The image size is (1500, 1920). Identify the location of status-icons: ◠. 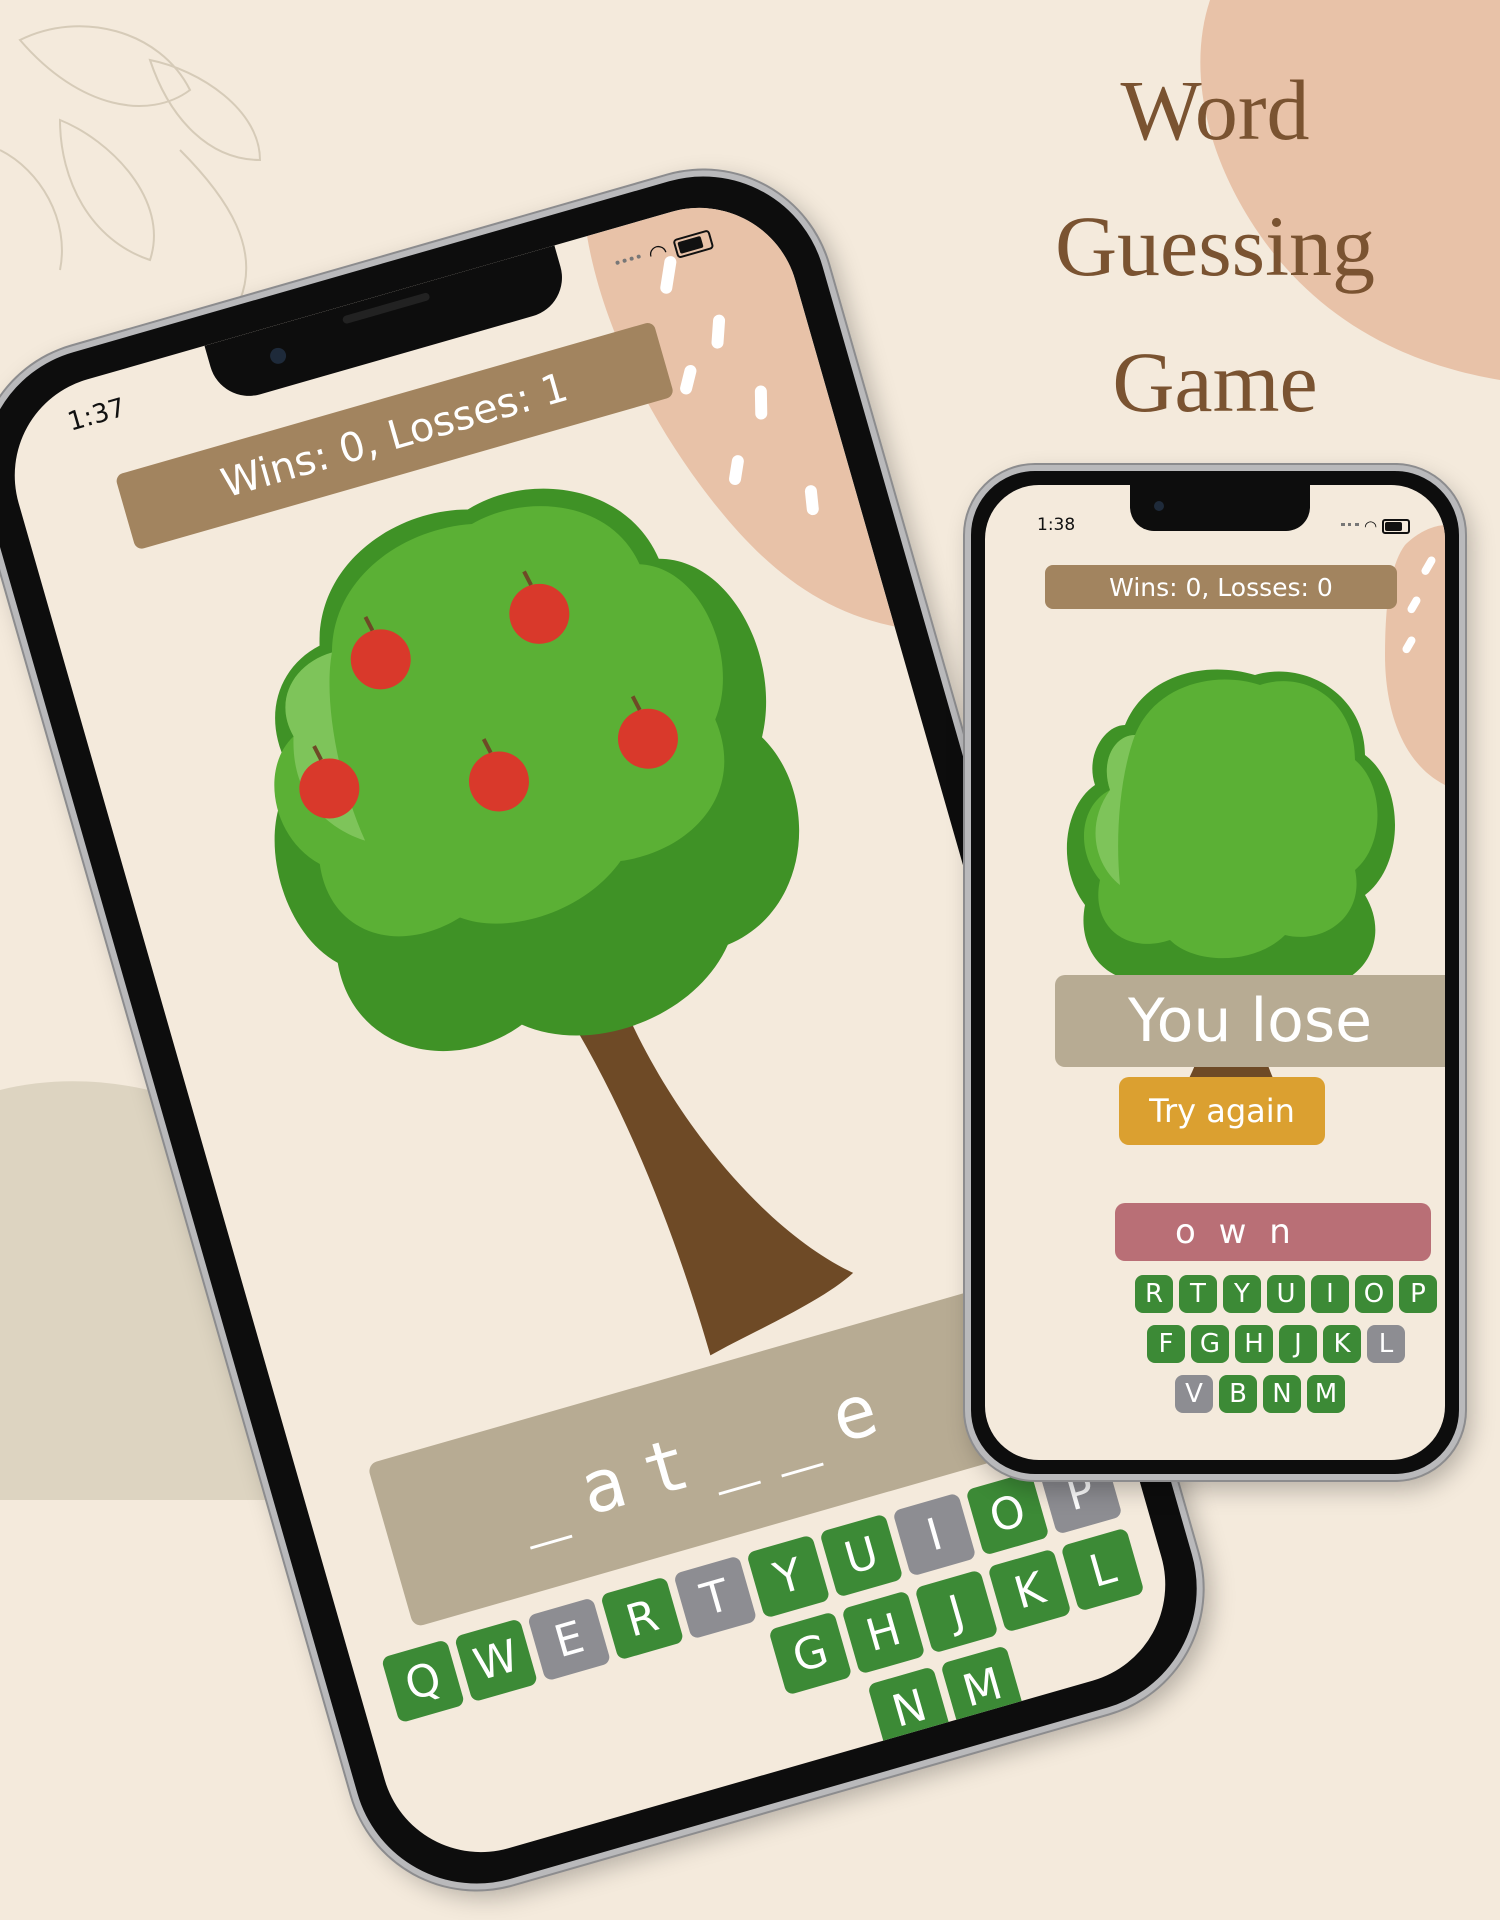
(1376, 526).